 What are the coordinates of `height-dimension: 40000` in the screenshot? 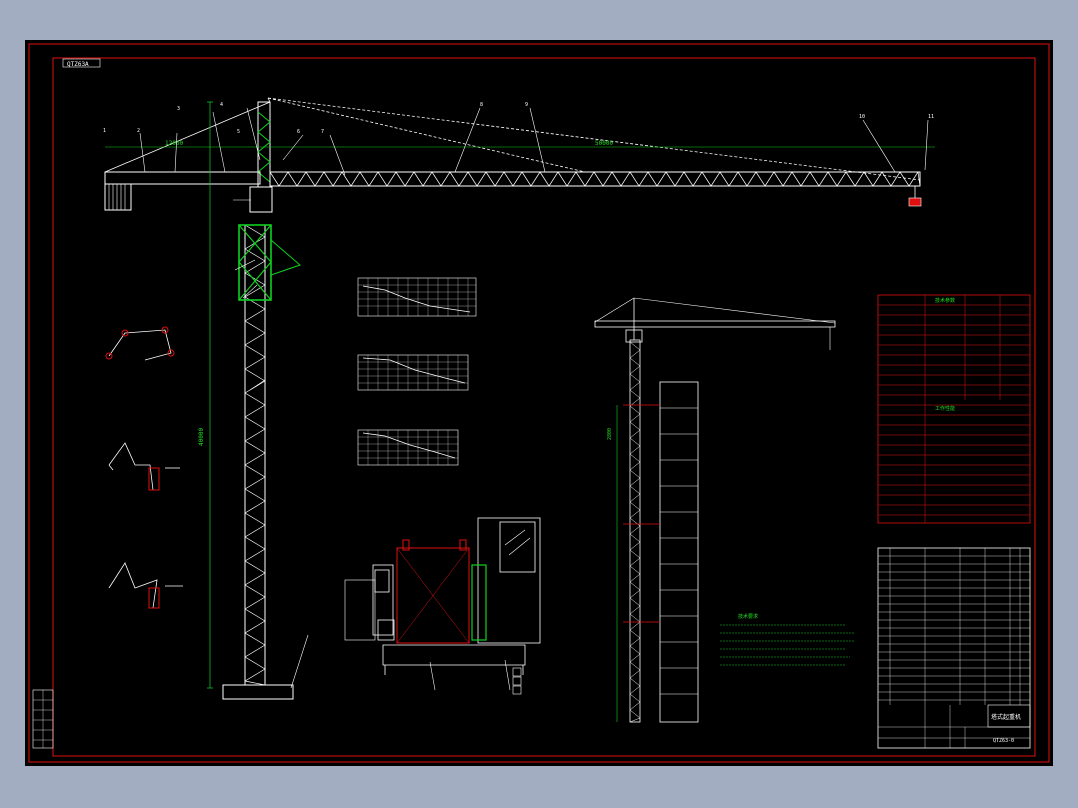 It's located at (201, 437).